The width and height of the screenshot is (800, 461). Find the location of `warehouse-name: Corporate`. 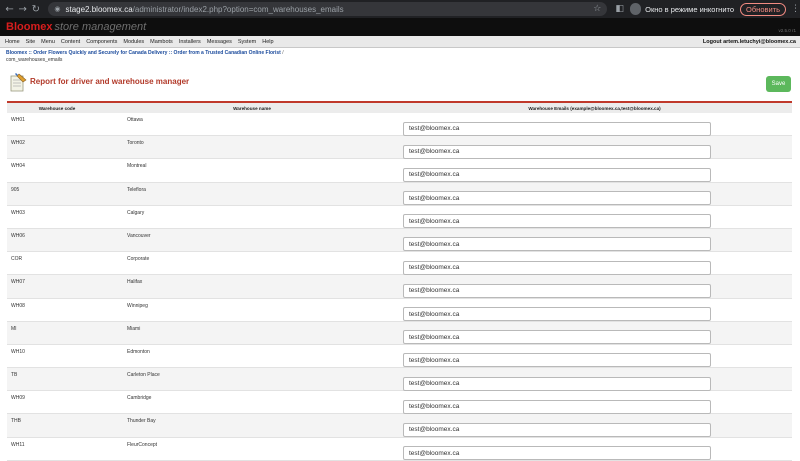

warehouse-name: Corporate is located at coordinates (138, 259).